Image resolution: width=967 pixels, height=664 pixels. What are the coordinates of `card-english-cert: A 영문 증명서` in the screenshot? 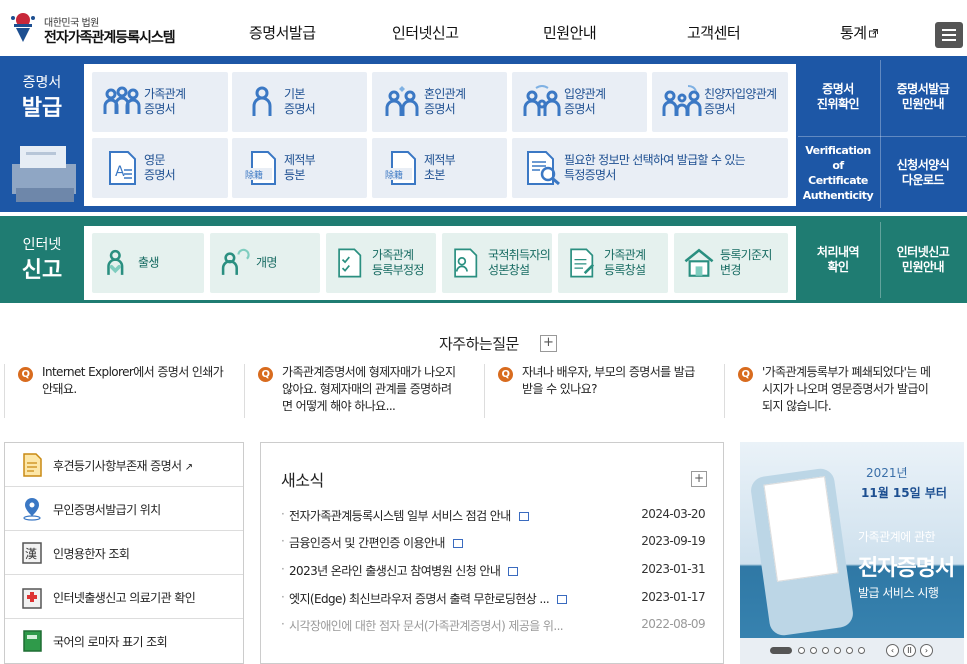 It's located at (160, 168).